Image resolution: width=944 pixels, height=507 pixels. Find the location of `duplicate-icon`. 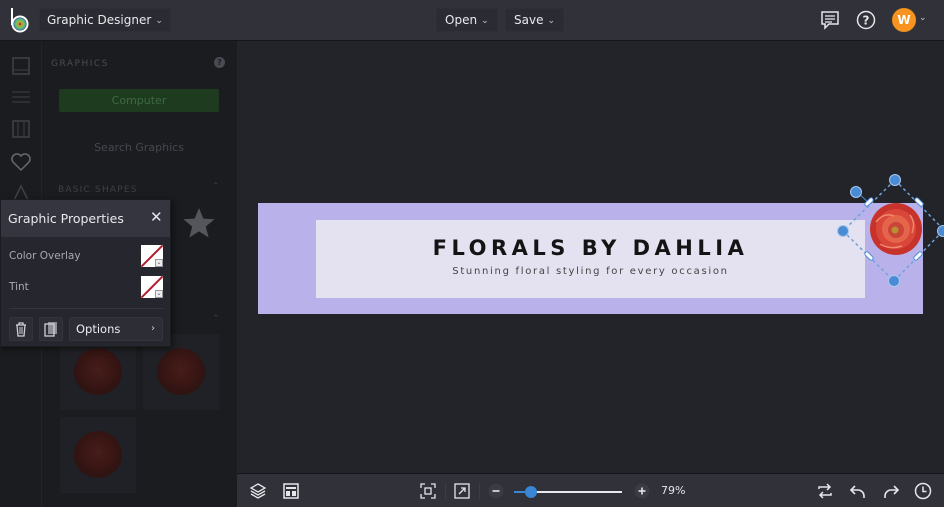

duplicate-icon is located at coordinates (50, 329).